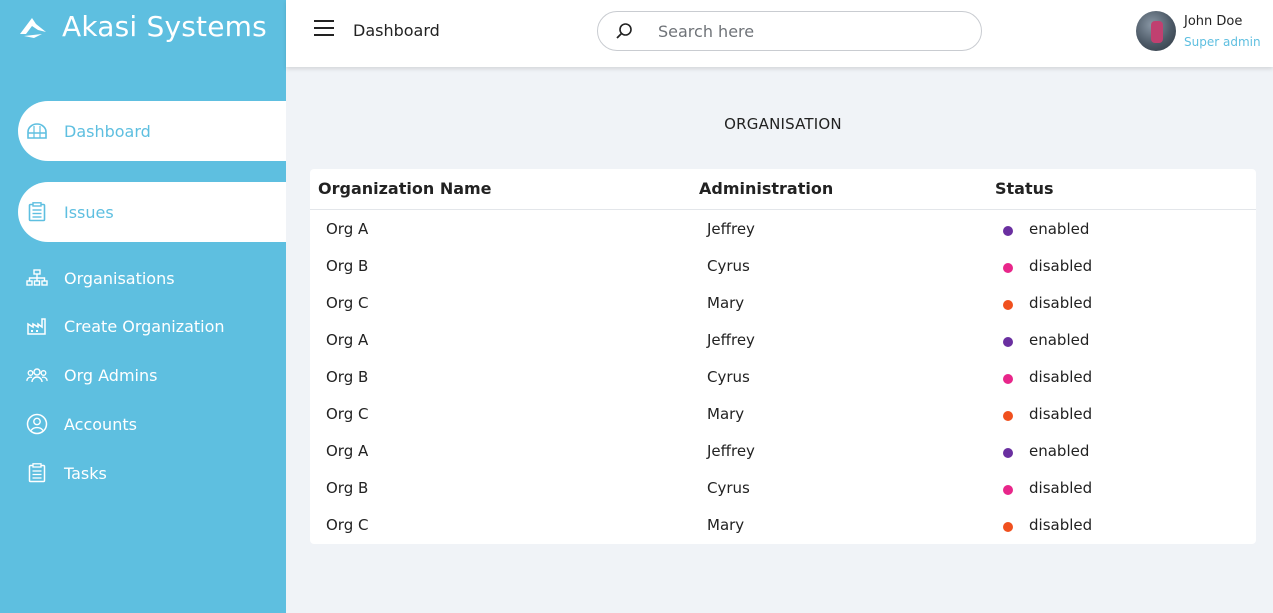  What do you see at coordinates (37, 424) in the screenshot?
I see `user-circle-icon` at bounding box center [37, 424].